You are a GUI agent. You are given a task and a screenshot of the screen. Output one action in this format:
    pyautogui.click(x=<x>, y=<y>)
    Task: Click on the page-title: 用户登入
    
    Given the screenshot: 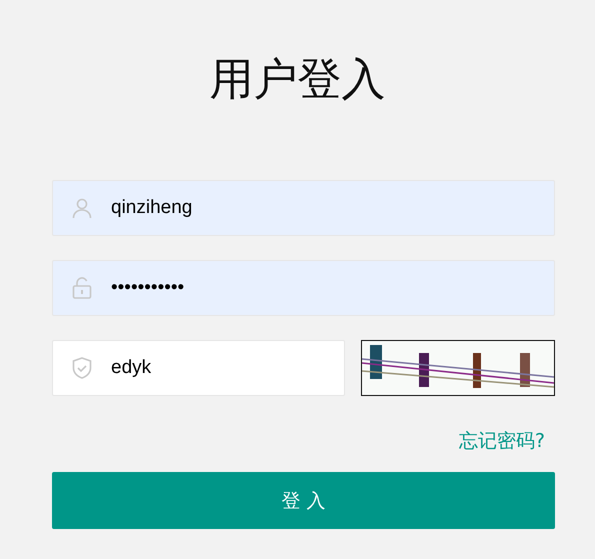 What is the action you would take?
    pyautogui.click(x=297, y=80)
    